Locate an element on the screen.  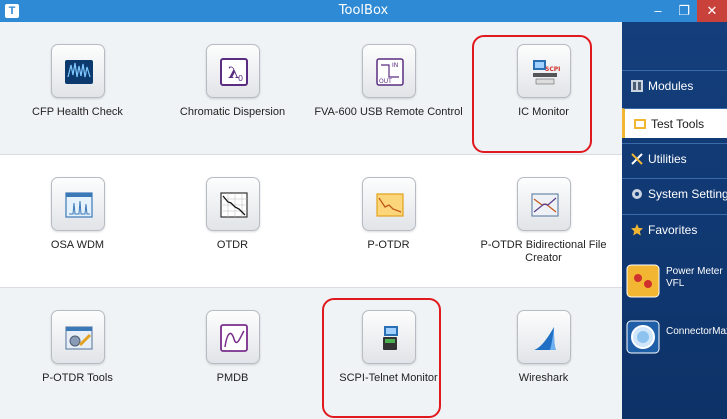
maximize-button: ❐ is located at coordinates (684, 11).